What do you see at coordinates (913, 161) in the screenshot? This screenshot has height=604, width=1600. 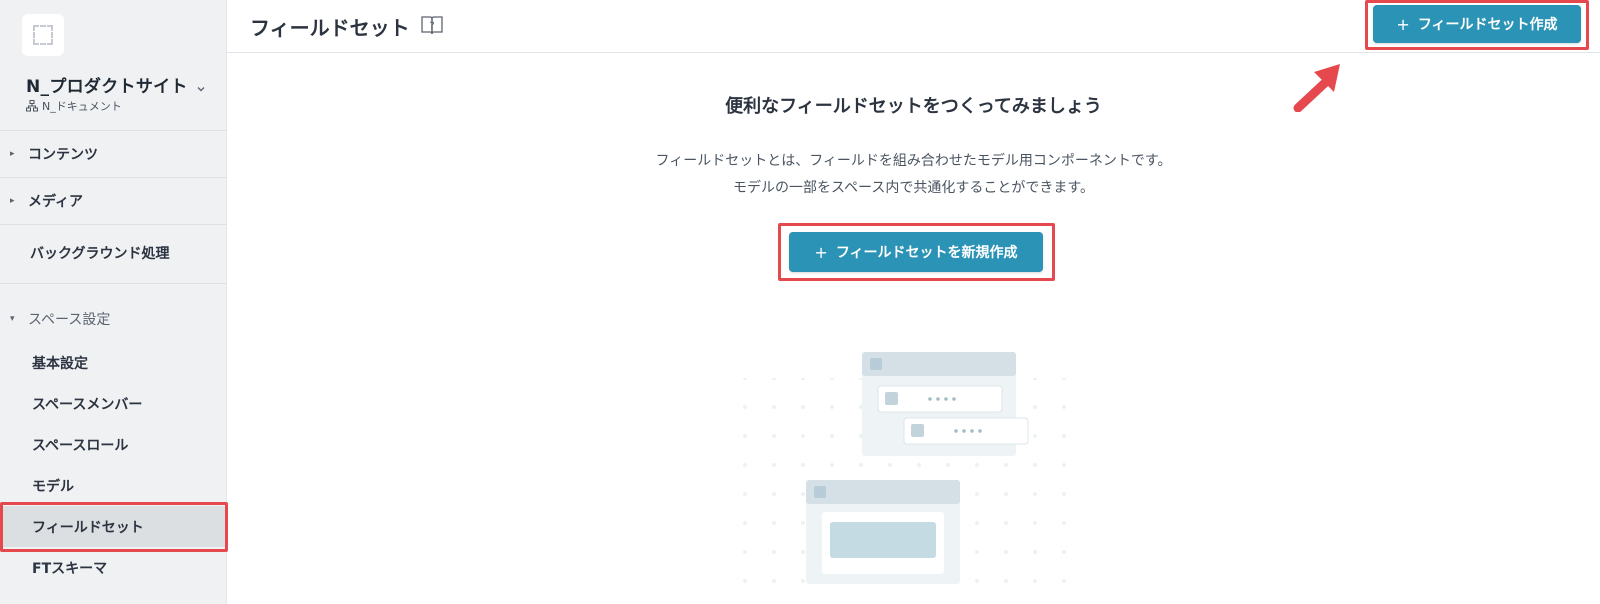 I see `empty-state-description-line1: フィールドセットとは、フィールドを組み合わせたモデル用コンポーネントです。` at bounding box center [913, 161].